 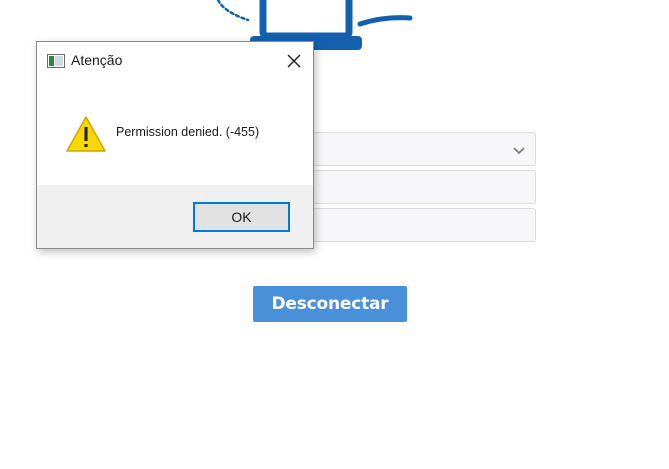 I want to click on app-window-icon, so click(x=56, y=61).